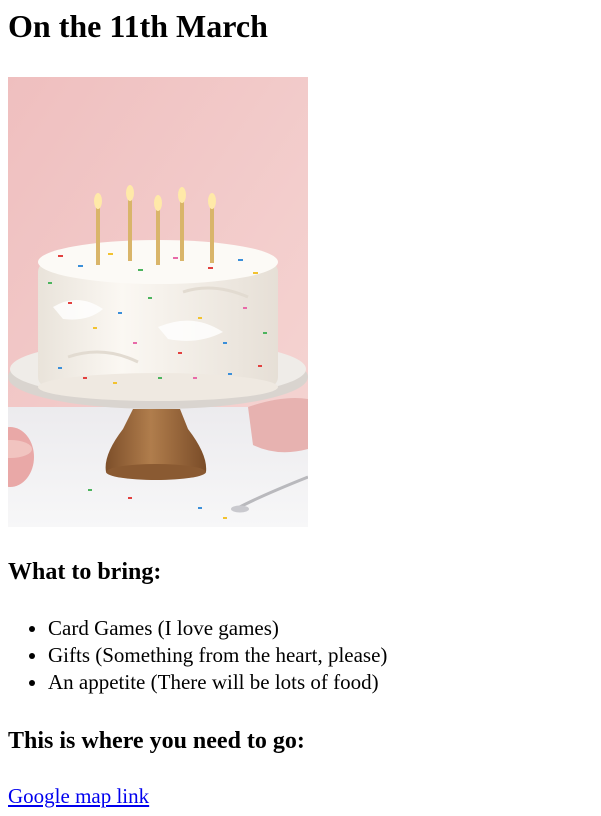  Describe the element at coordinates (85, 572) in the screenshot. I see `what-to-bring-heading: What to bring:` at that location.